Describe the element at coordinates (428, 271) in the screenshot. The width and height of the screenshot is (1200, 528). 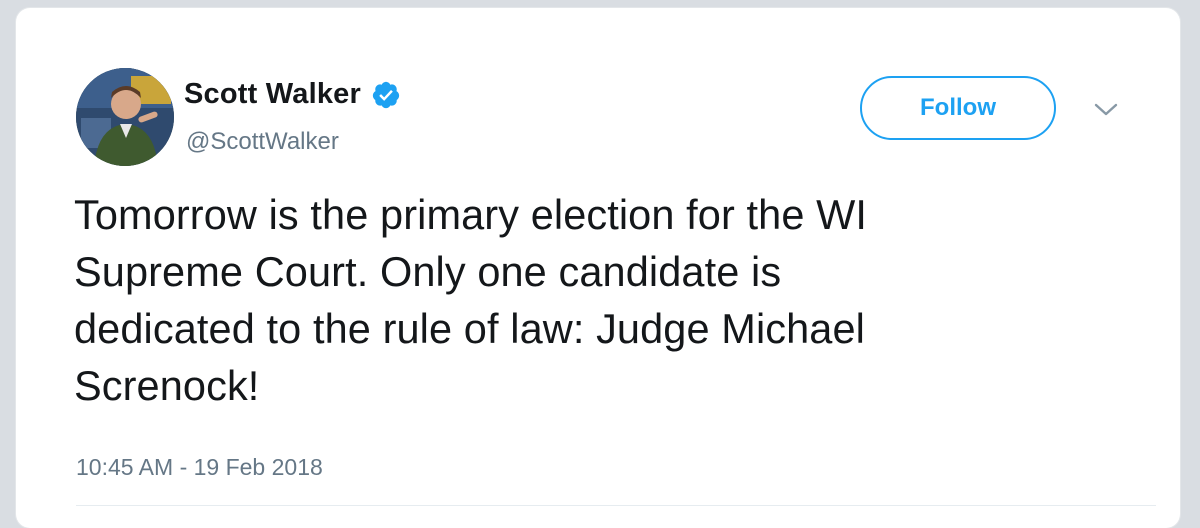
I see `tweet-text-line: Supreme Court. Only one candidate is` at that location.